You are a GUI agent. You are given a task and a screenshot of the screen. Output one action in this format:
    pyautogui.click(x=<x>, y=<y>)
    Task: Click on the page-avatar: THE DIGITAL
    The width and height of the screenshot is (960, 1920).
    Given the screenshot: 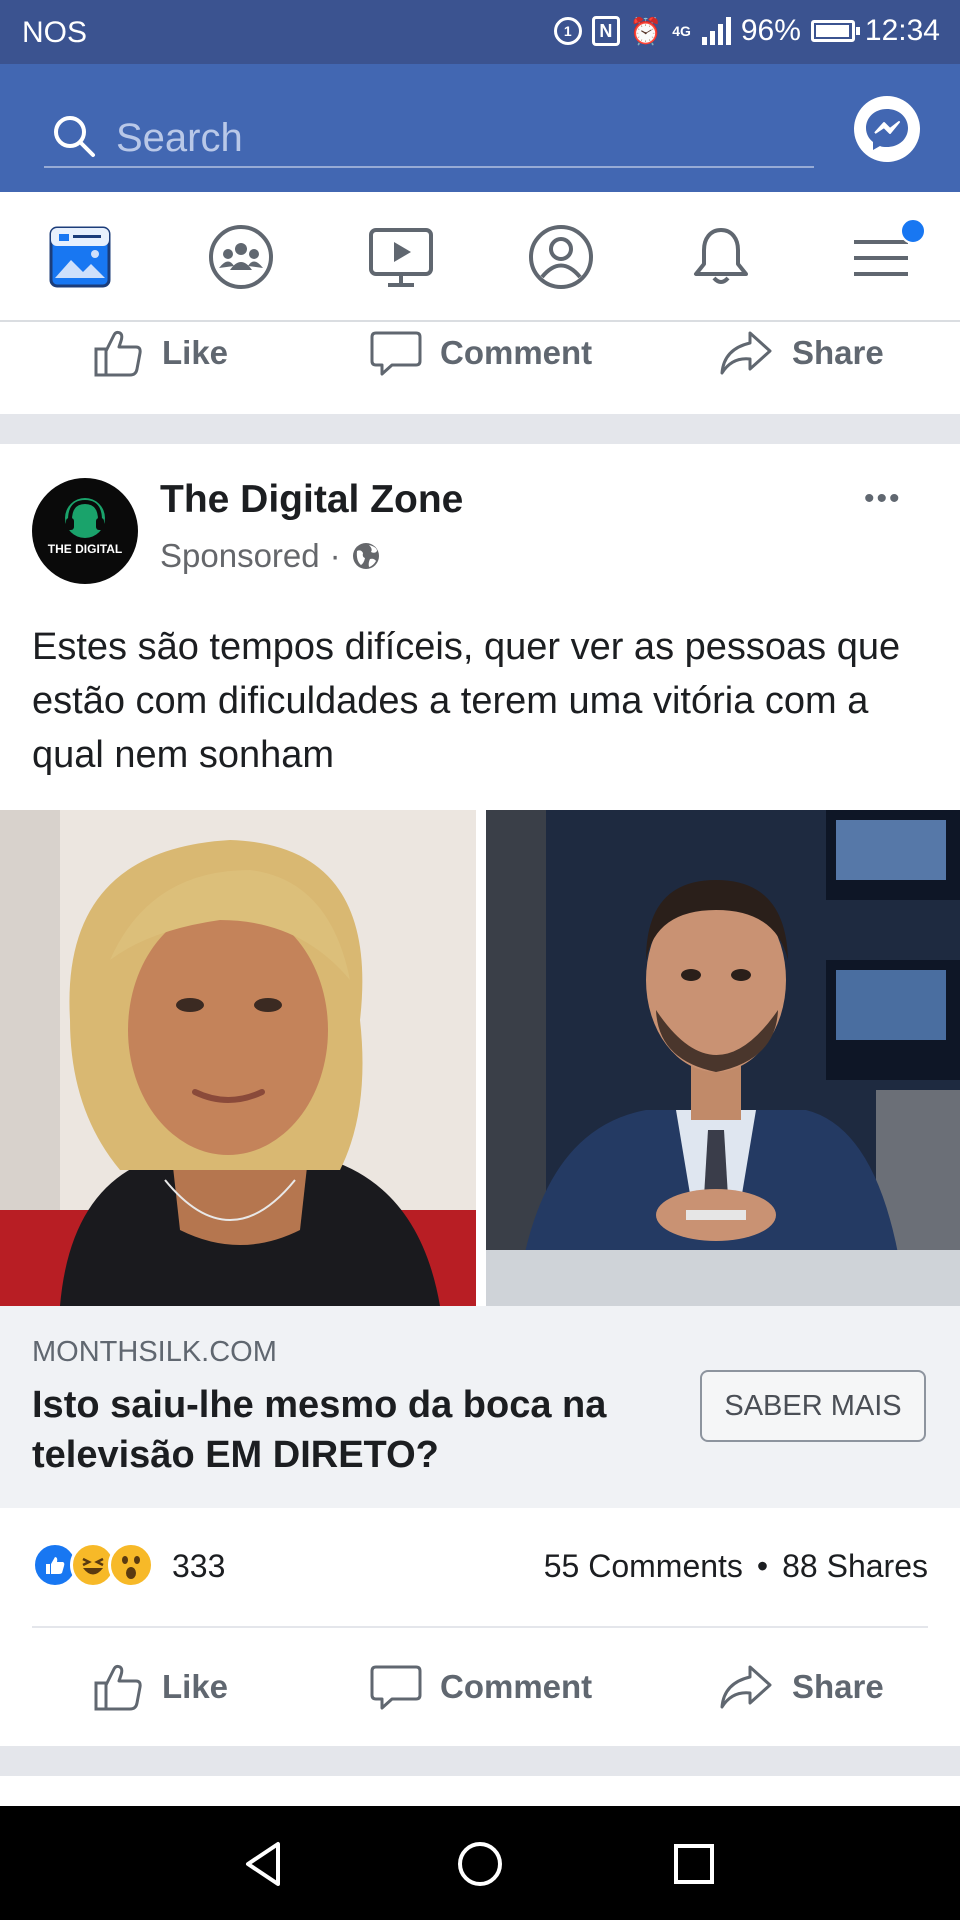 What is the action you would take?
    pyautogui.click(x=85, y=531)
    